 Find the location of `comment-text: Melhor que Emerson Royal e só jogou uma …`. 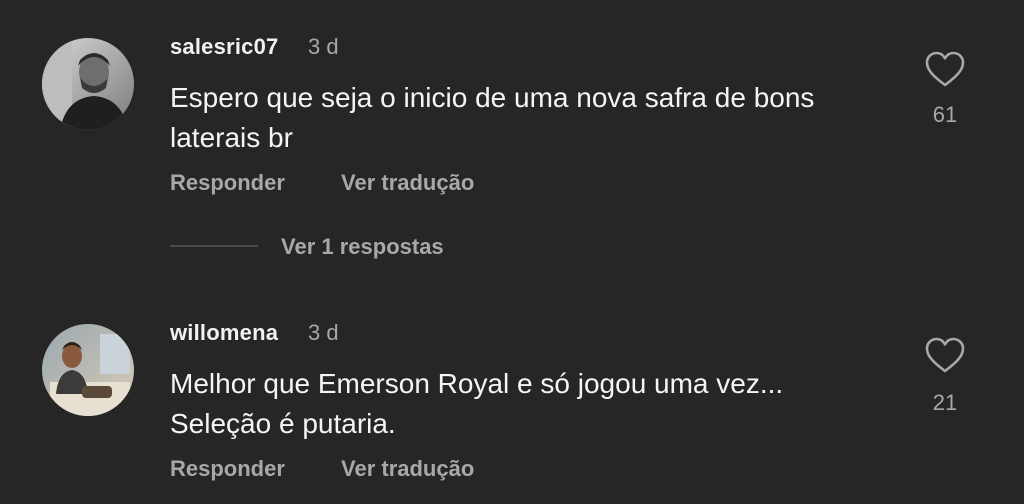

comment-text: Melhor que Emerson Royal e só jogou uma … is located at coordinates (530, 404).